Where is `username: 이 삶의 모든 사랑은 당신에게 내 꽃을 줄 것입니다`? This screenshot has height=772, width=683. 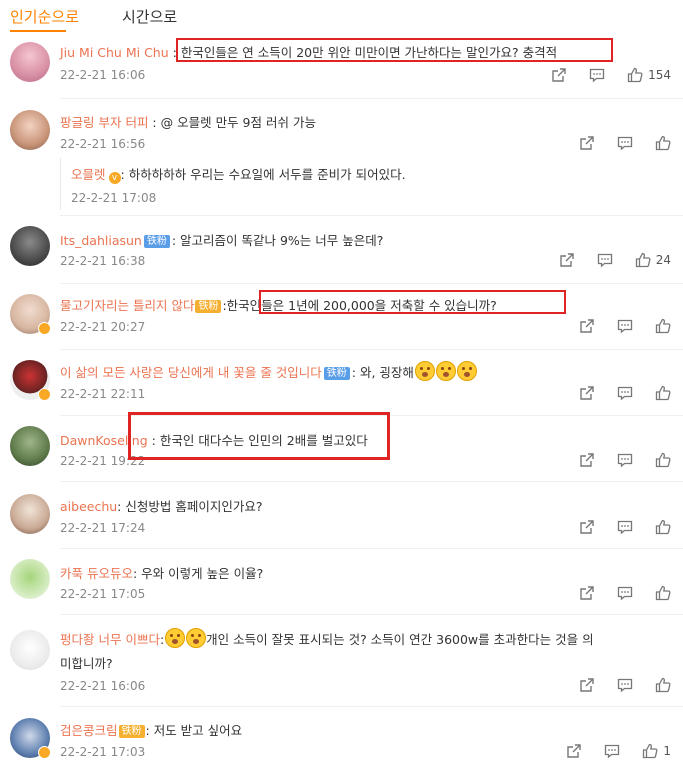
username: 이 삶의 모든 사랑은 당신에게 내 꽃을 줄 것입니다 is located at coordinates (191, 372).